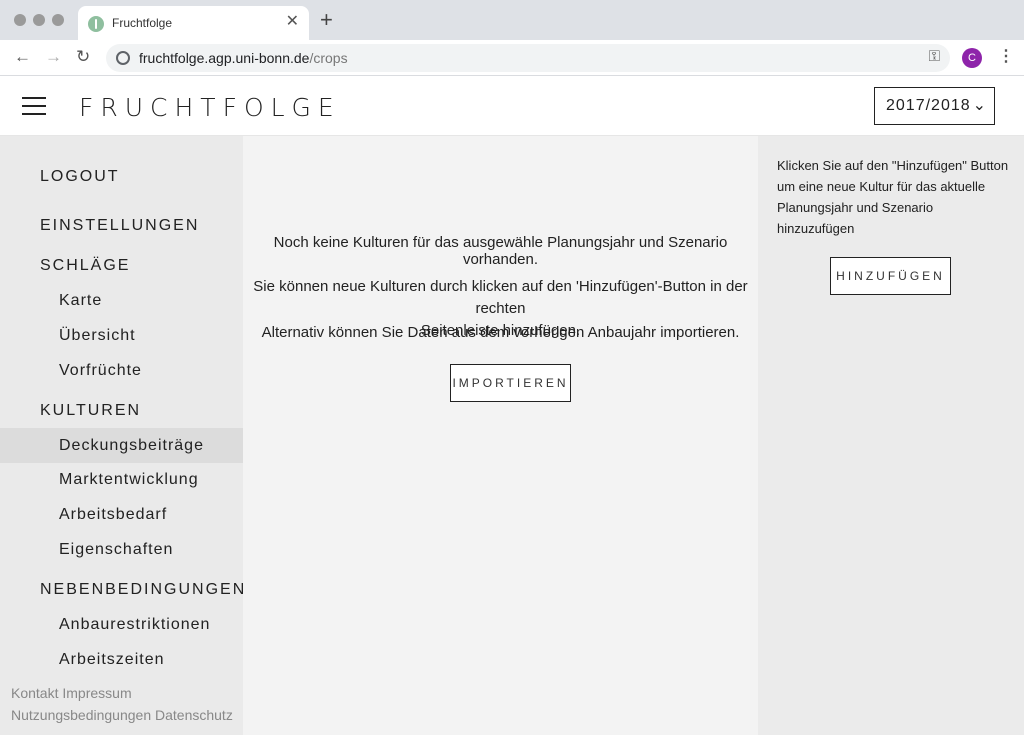 This screenshot has width=1024, height=735. What do you see at coordinates (53, 57) in the screenshot?
I see `forward-arrow-icon: →` at bounding box center [53, 57].